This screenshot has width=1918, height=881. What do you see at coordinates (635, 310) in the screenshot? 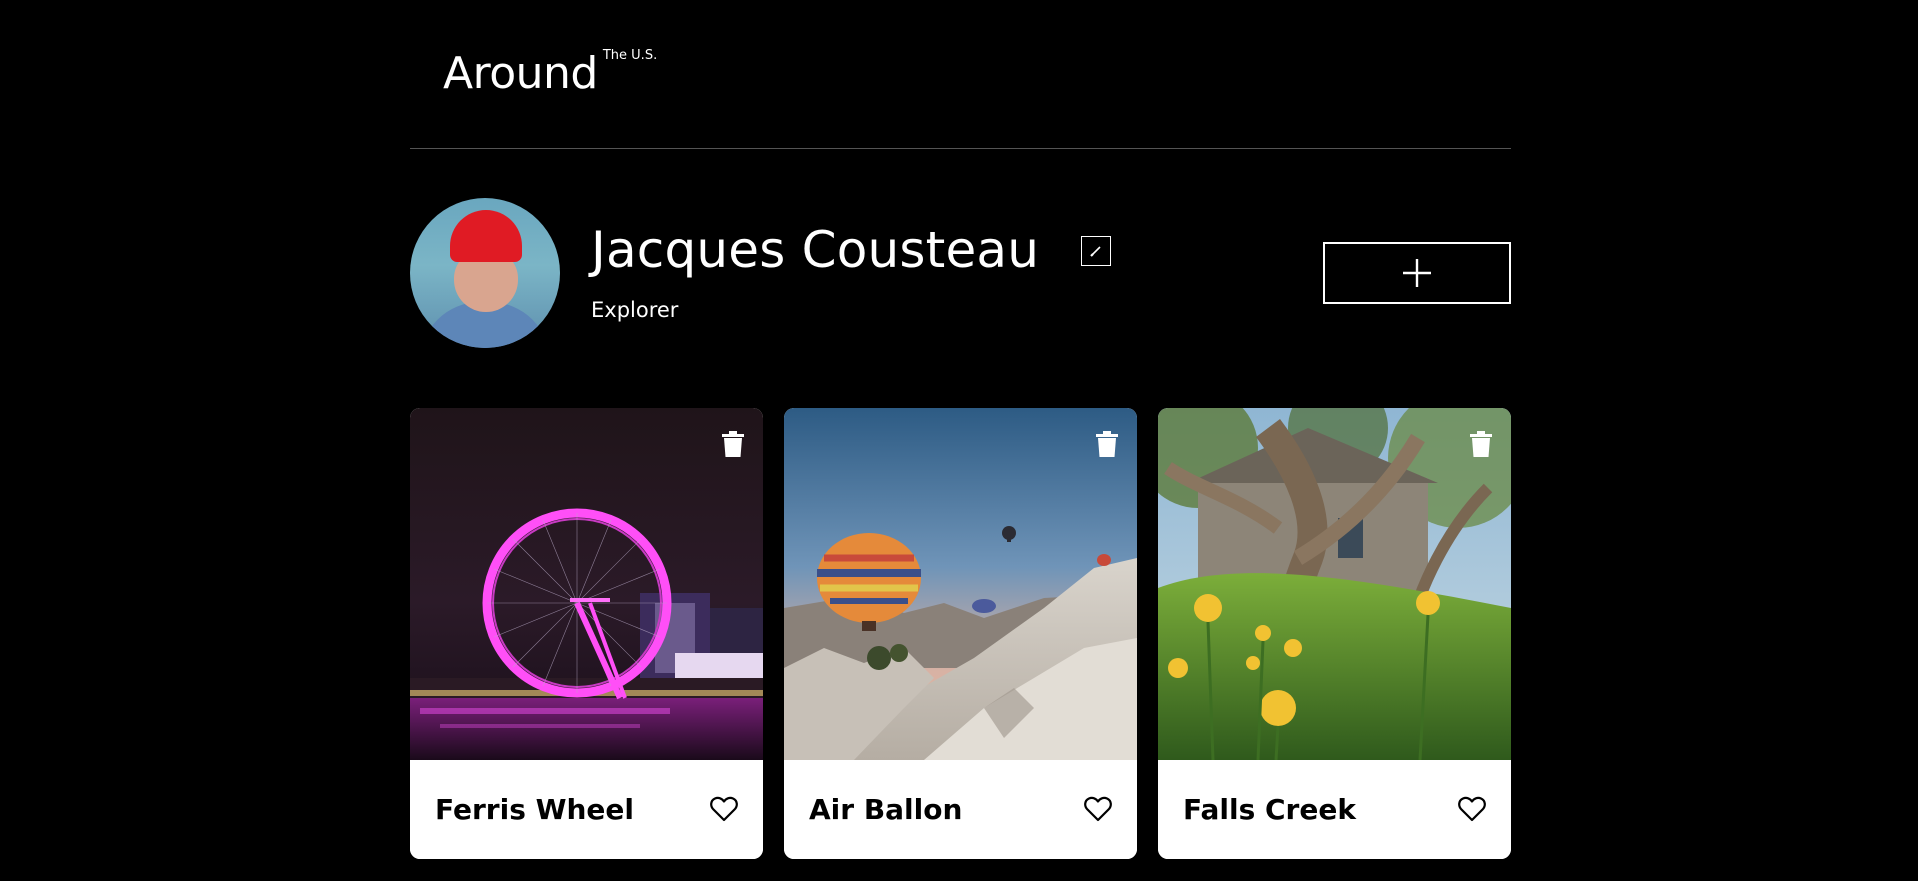
I see `profile-occupation: Explorer` at bounding box center [635, 310].